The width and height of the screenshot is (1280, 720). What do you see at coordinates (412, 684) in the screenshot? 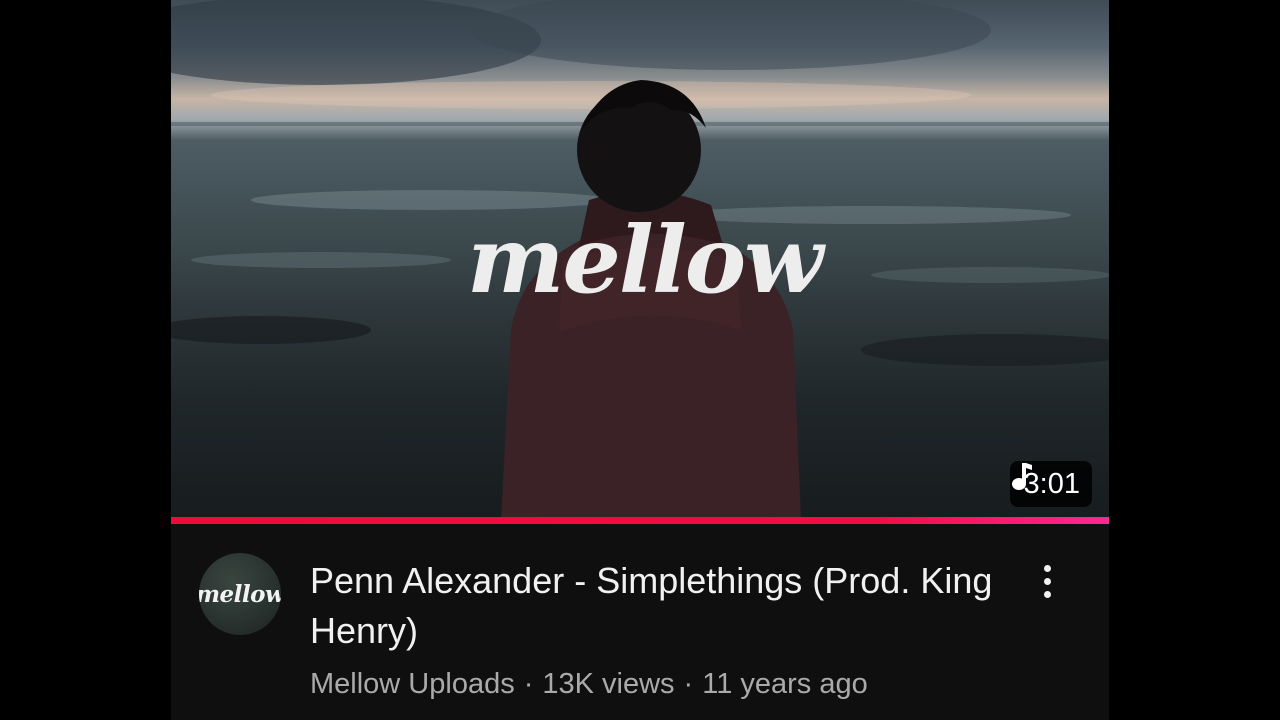
I see `channel-name: Mellow Uploads` at bounding box center [412, 684].